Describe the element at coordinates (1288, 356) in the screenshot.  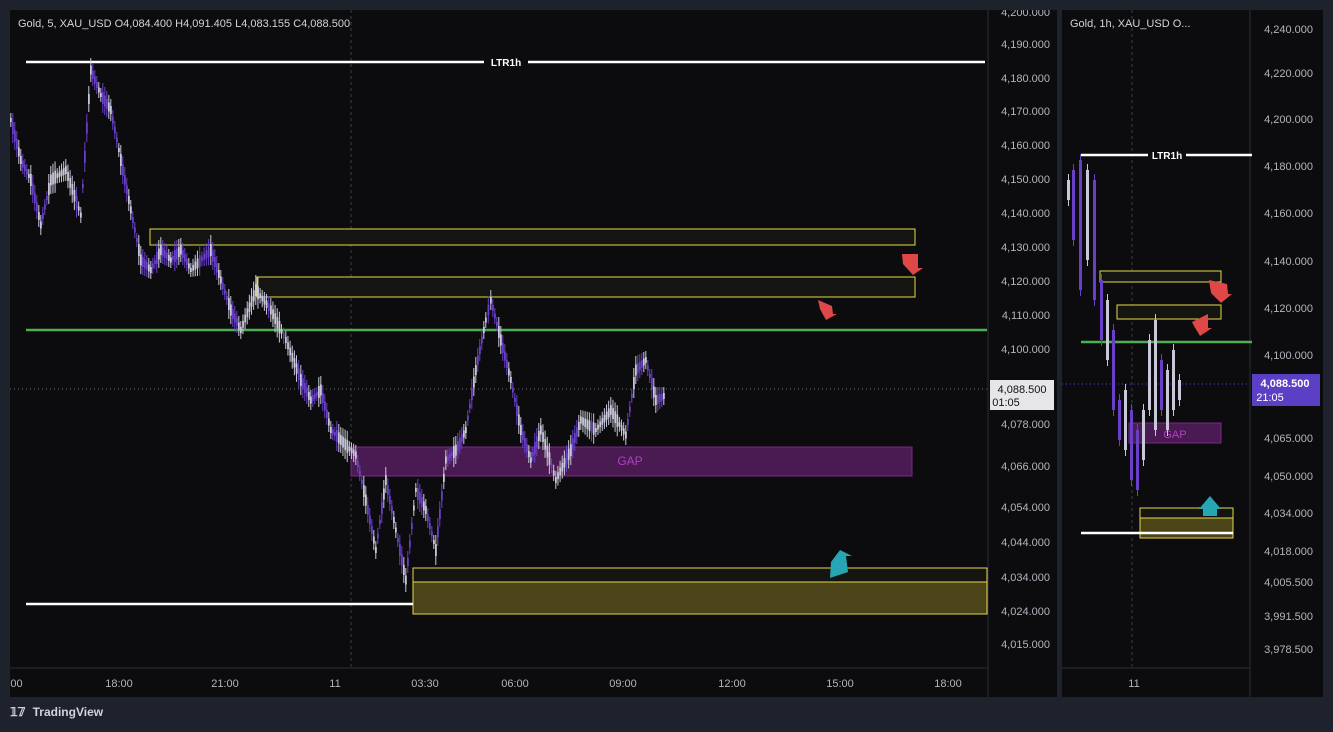
I see `price-tick-label: 4,100.000` at that location.